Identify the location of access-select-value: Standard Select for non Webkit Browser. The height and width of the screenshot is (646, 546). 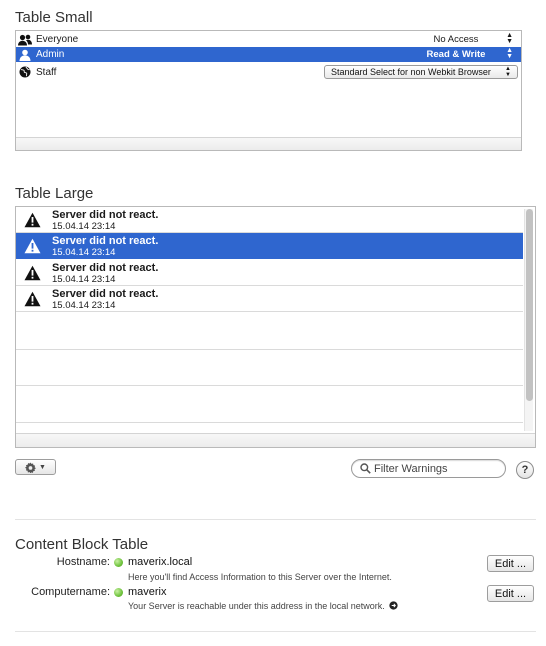
(411, 72).